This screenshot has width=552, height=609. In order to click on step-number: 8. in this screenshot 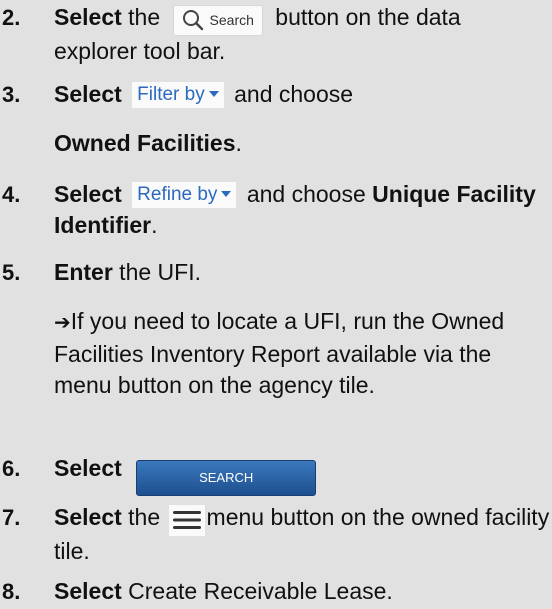, I will do `click(11, 591)`.